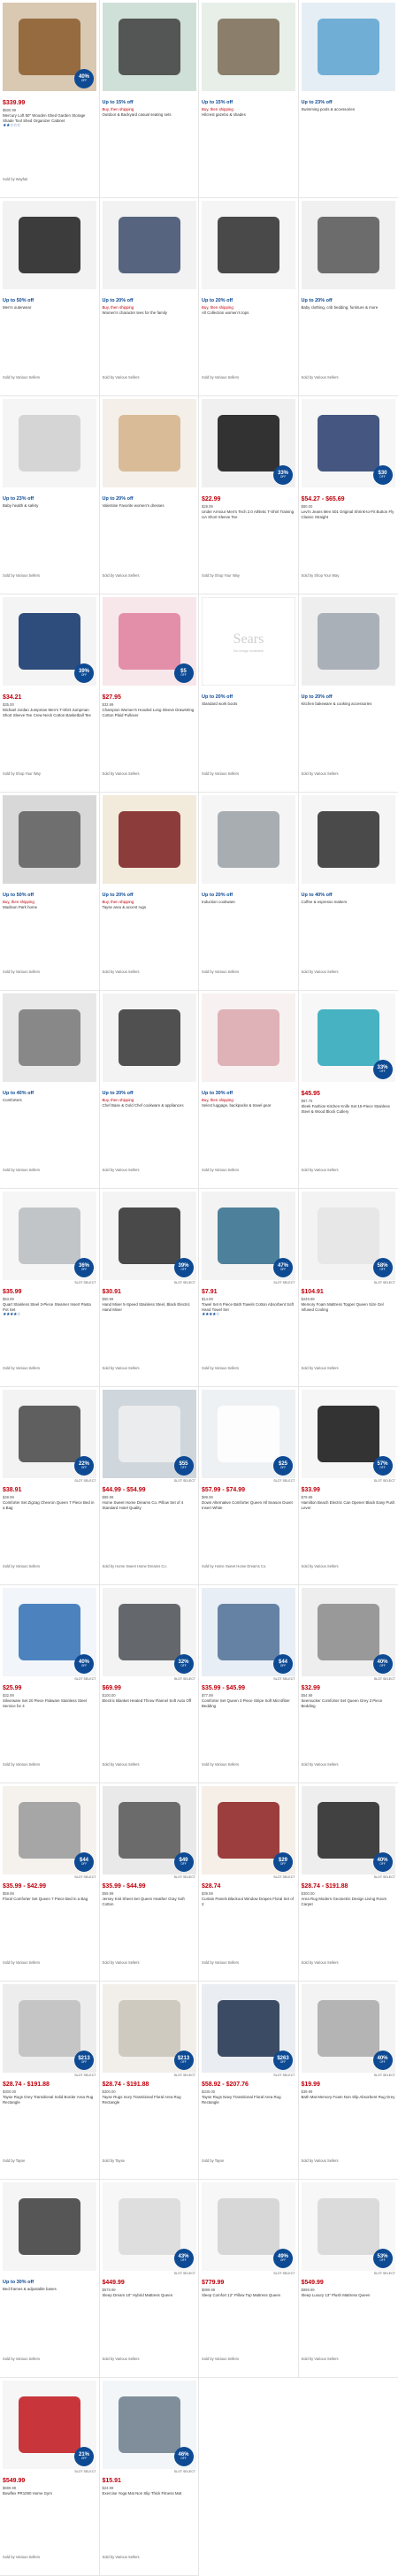 The width and height of the screenshot is (398, 2576). I want to click on product-image: $55OFF, so click(149, 1434).